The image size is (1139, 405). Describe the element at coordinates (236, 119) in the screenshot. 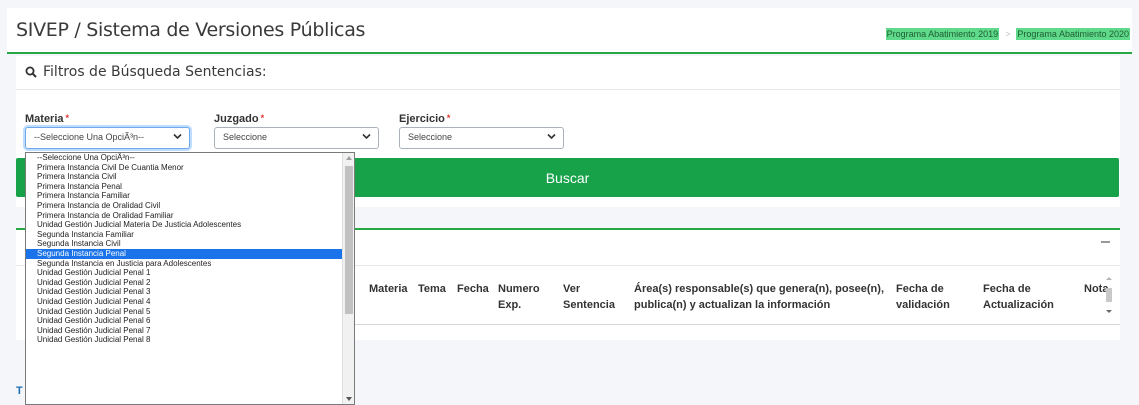

I see `juzgado-label-text: Juzgado` at that location.